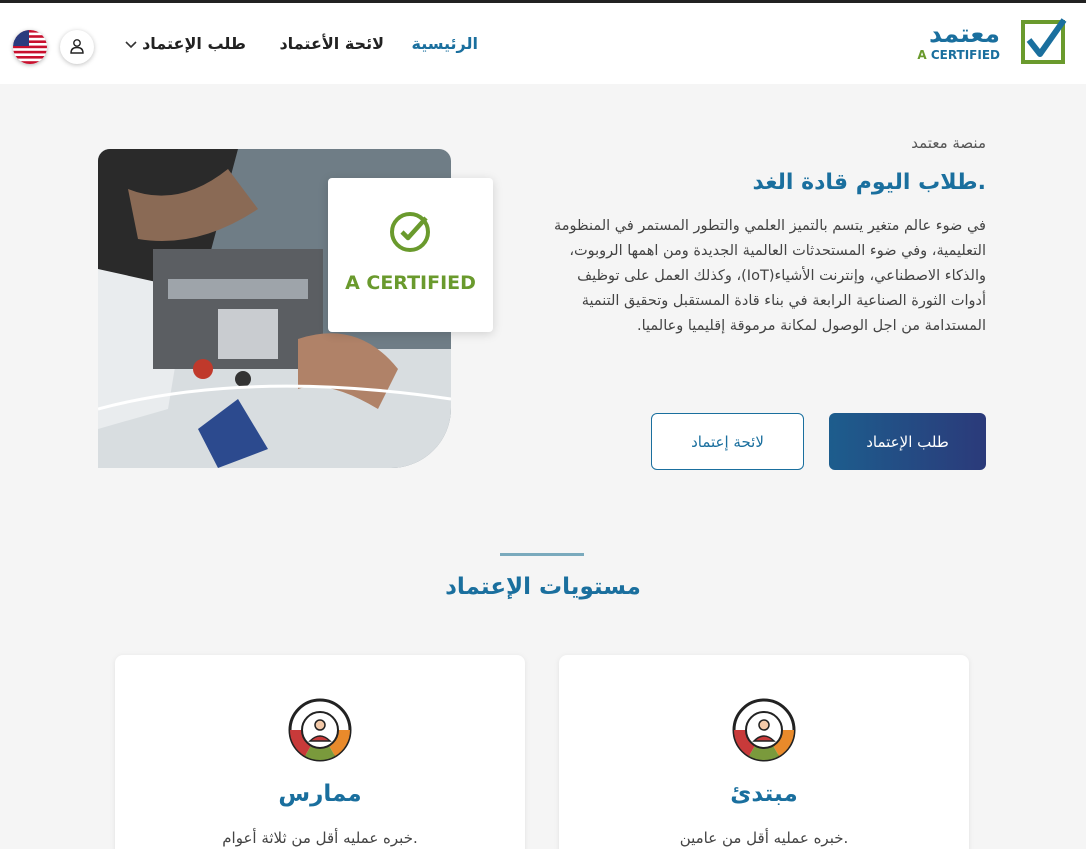 This screenshot has width=1086, height=849. What do you see at coordinates (964, 33) in the screenshot?
I see `logo-arabic-text: معتمد` at bounding box center [964, 33].